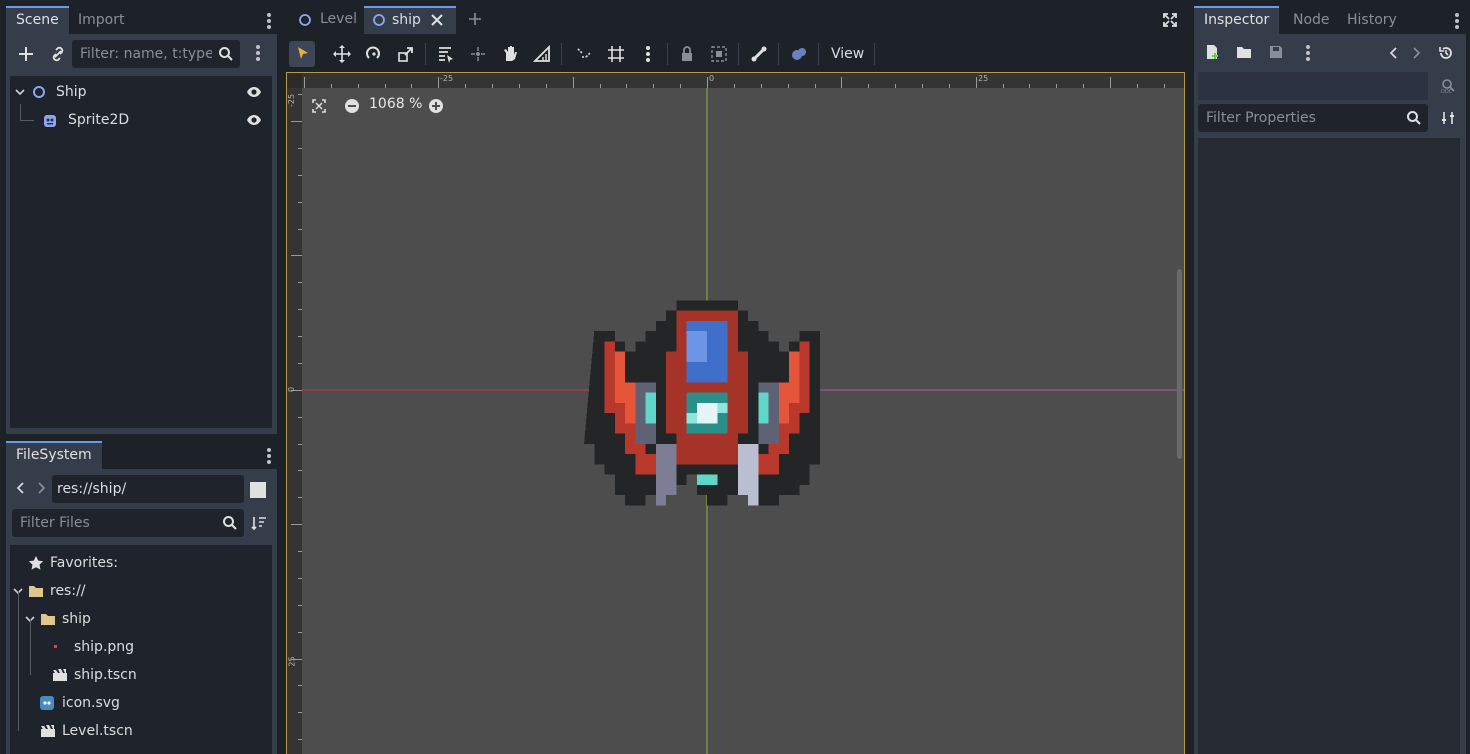 The width and height of the screenshot is (1470, 754). I want to click on vertical-scrollbar, so click(1179, 364).